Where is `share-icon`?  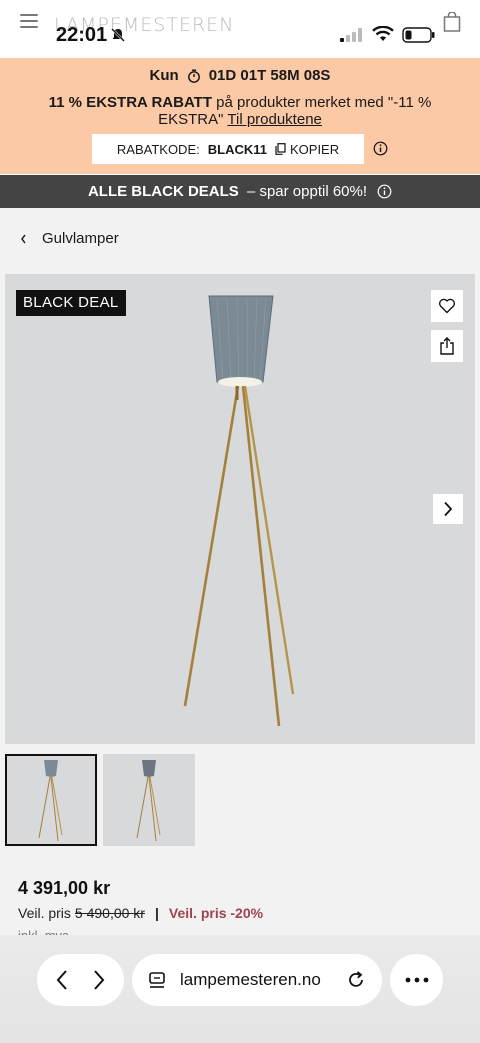 share-icon is located at coordinates (447, 346).